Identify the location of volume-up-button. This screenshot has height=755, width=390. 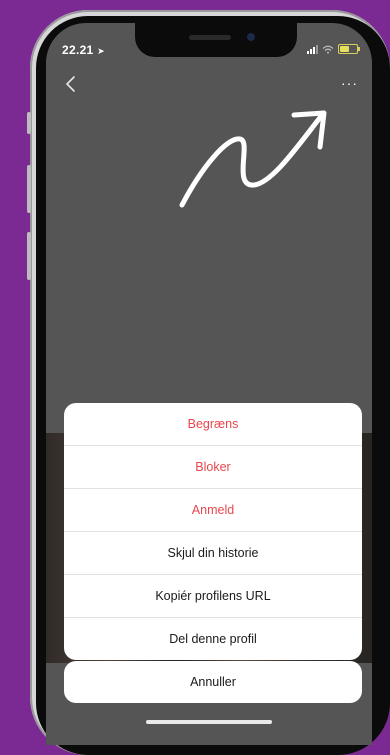
(29, 189).